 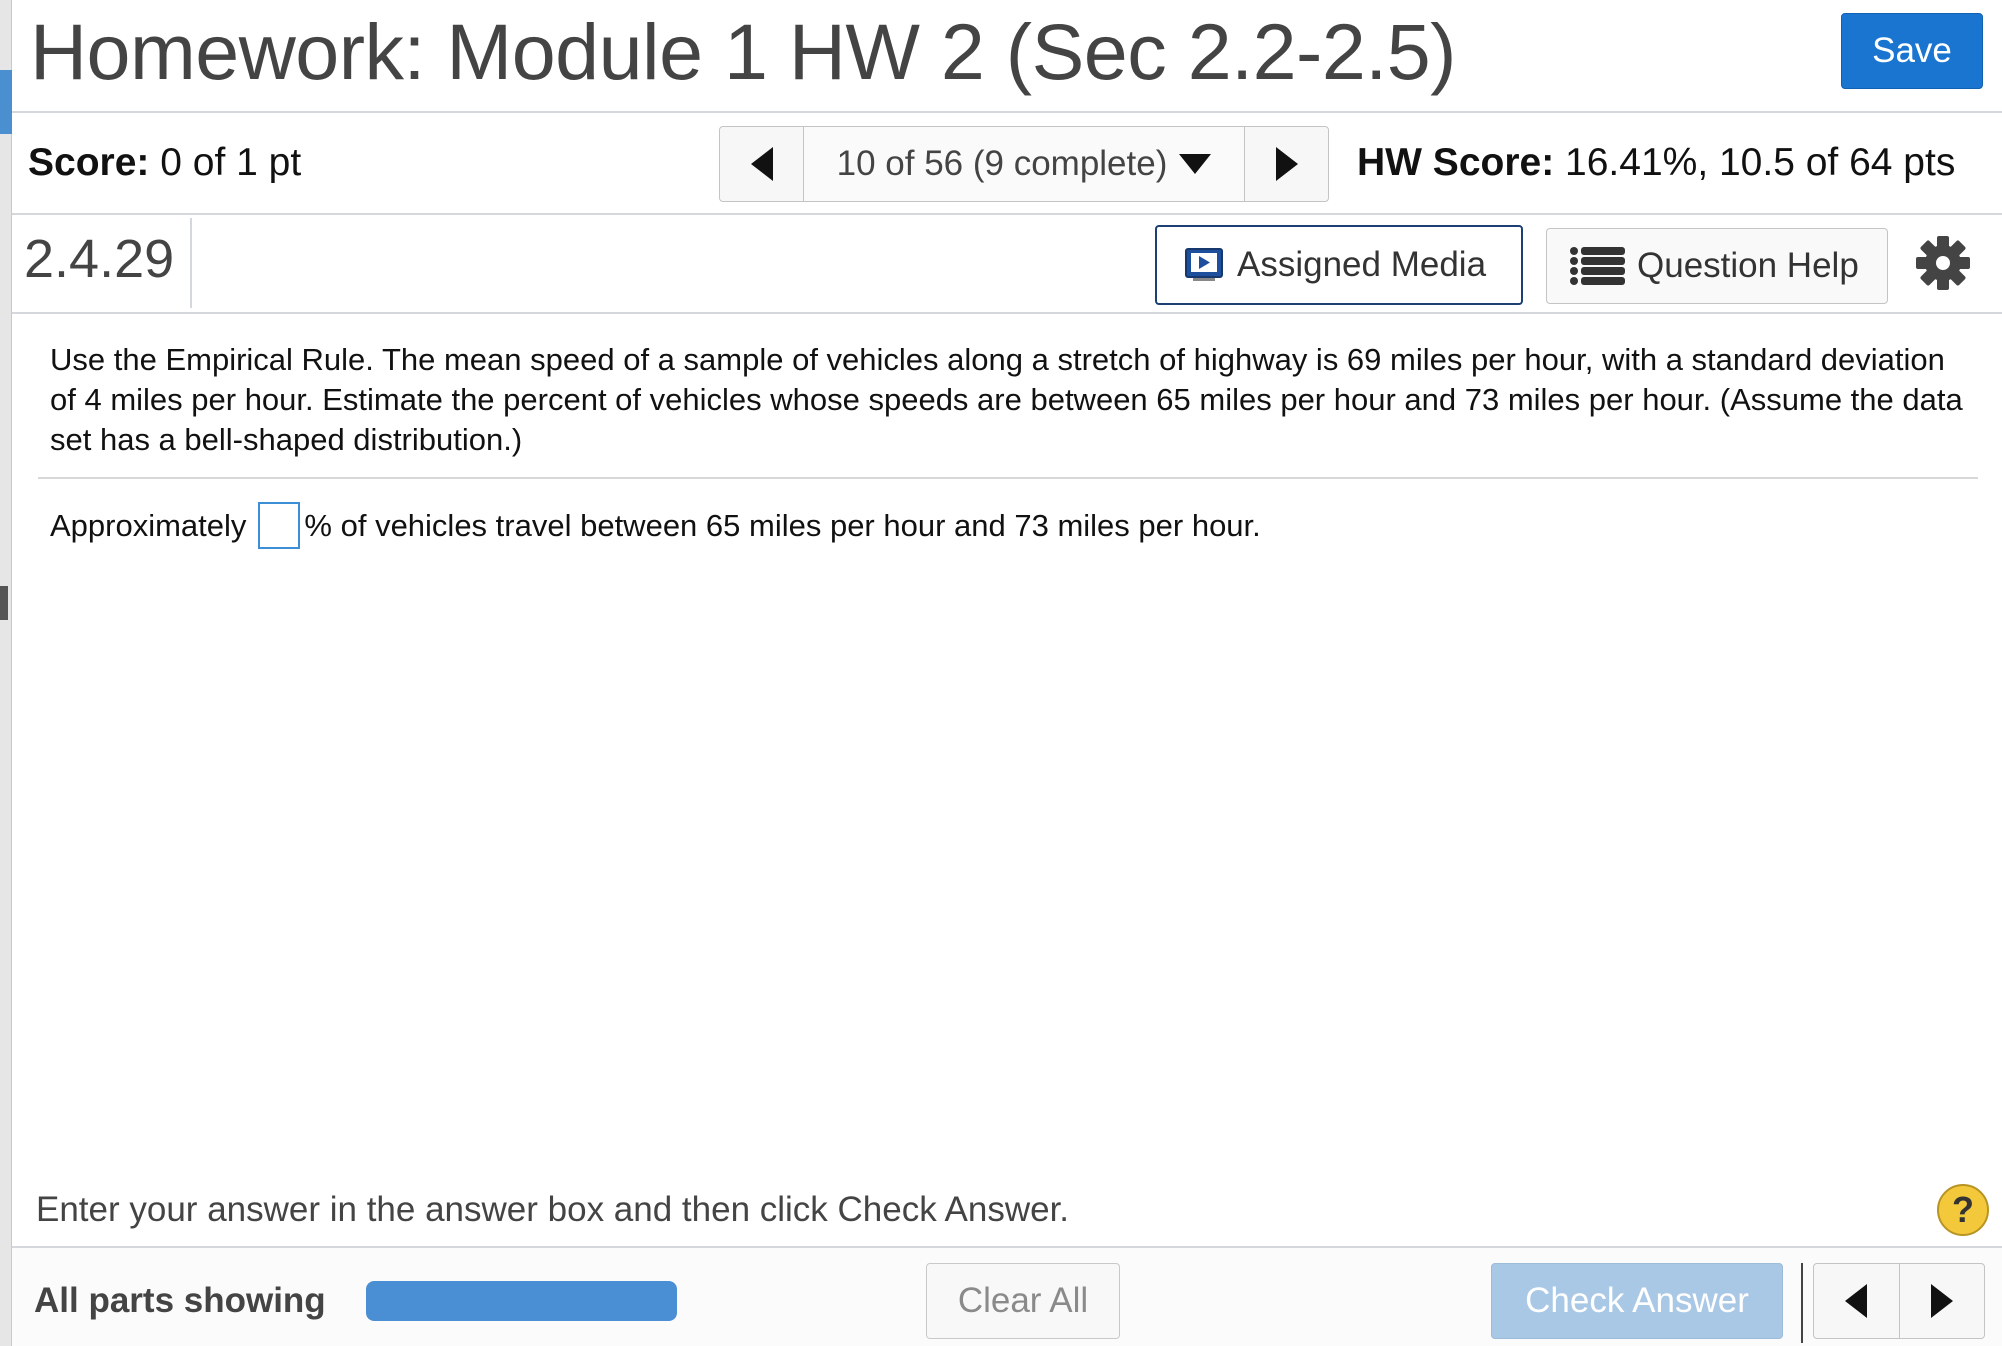 I want to click on footer-question-navigator, so click(x=1899, y=1301).